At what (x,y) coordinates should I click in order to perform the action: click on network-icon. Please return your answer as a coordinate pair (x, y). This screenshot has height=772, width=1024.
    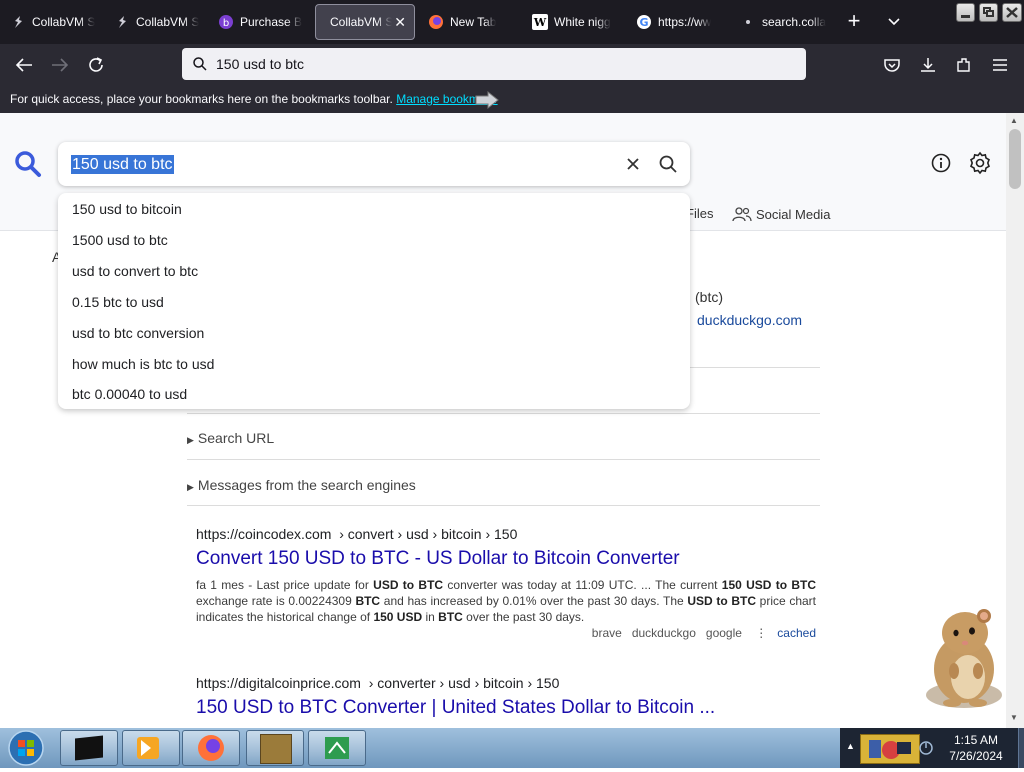
    Looking at the image, I should click on (926, 750).